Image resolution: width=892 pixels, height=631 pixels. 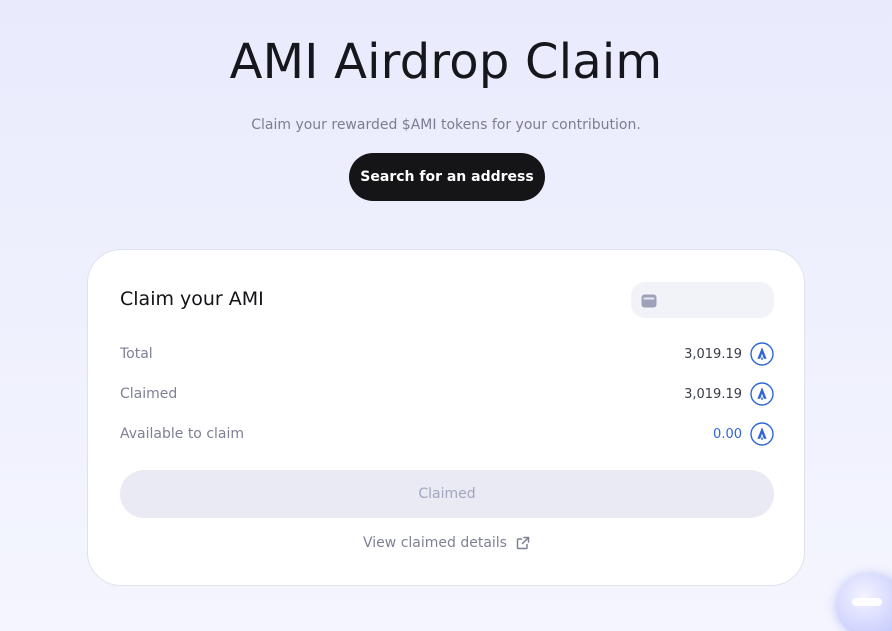 What do you see at coordinates (447, 394) in the screenshot?
I see `claimed-row: Claimed 3,019.19` at bounding box center [447, 394].